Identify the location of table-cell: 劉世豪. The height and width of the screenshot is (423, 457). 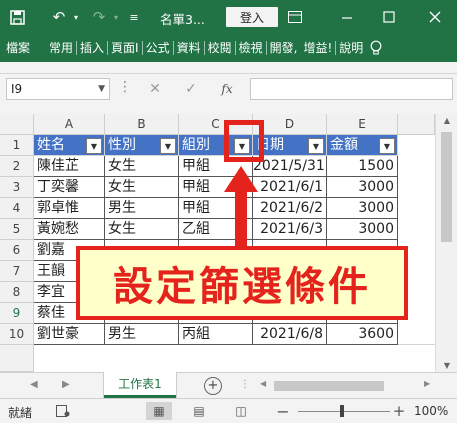
(69, 334).